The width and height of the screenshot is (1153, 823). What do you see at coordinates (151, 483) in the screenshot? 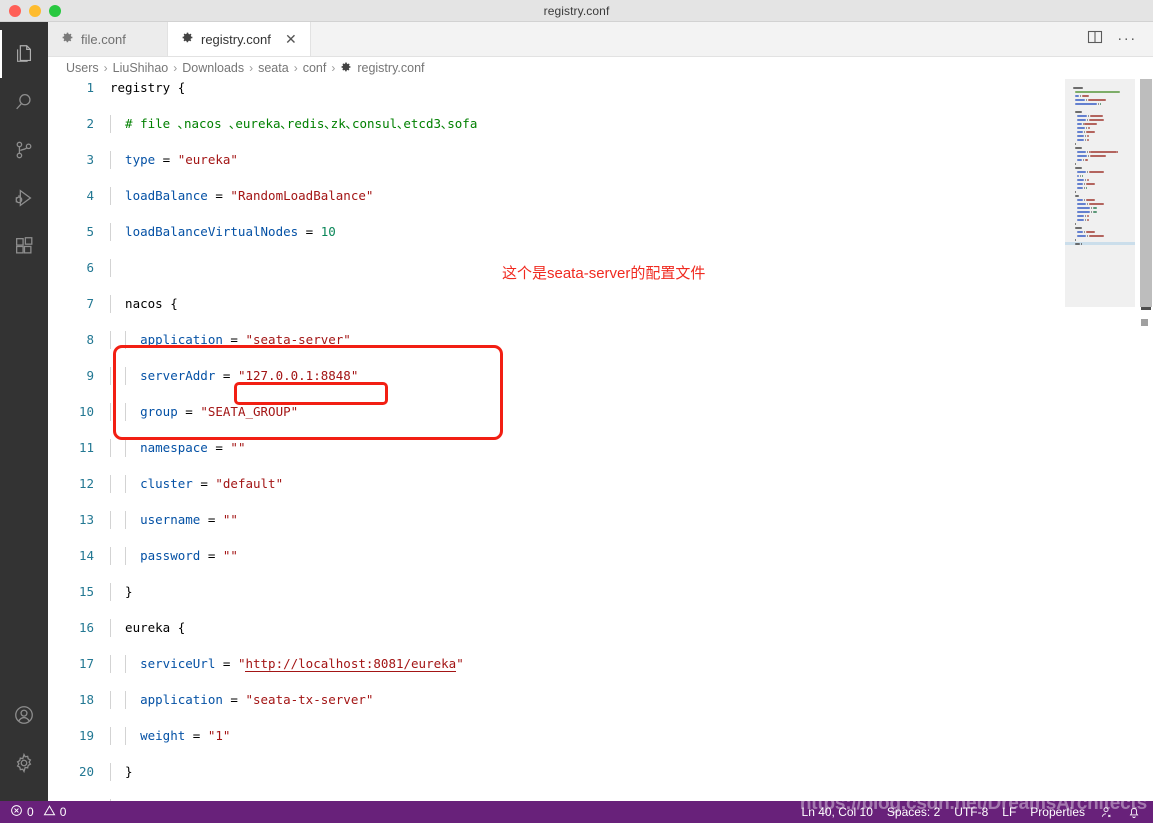
I see `token-key: cluster` at bounding box center [151, 483].